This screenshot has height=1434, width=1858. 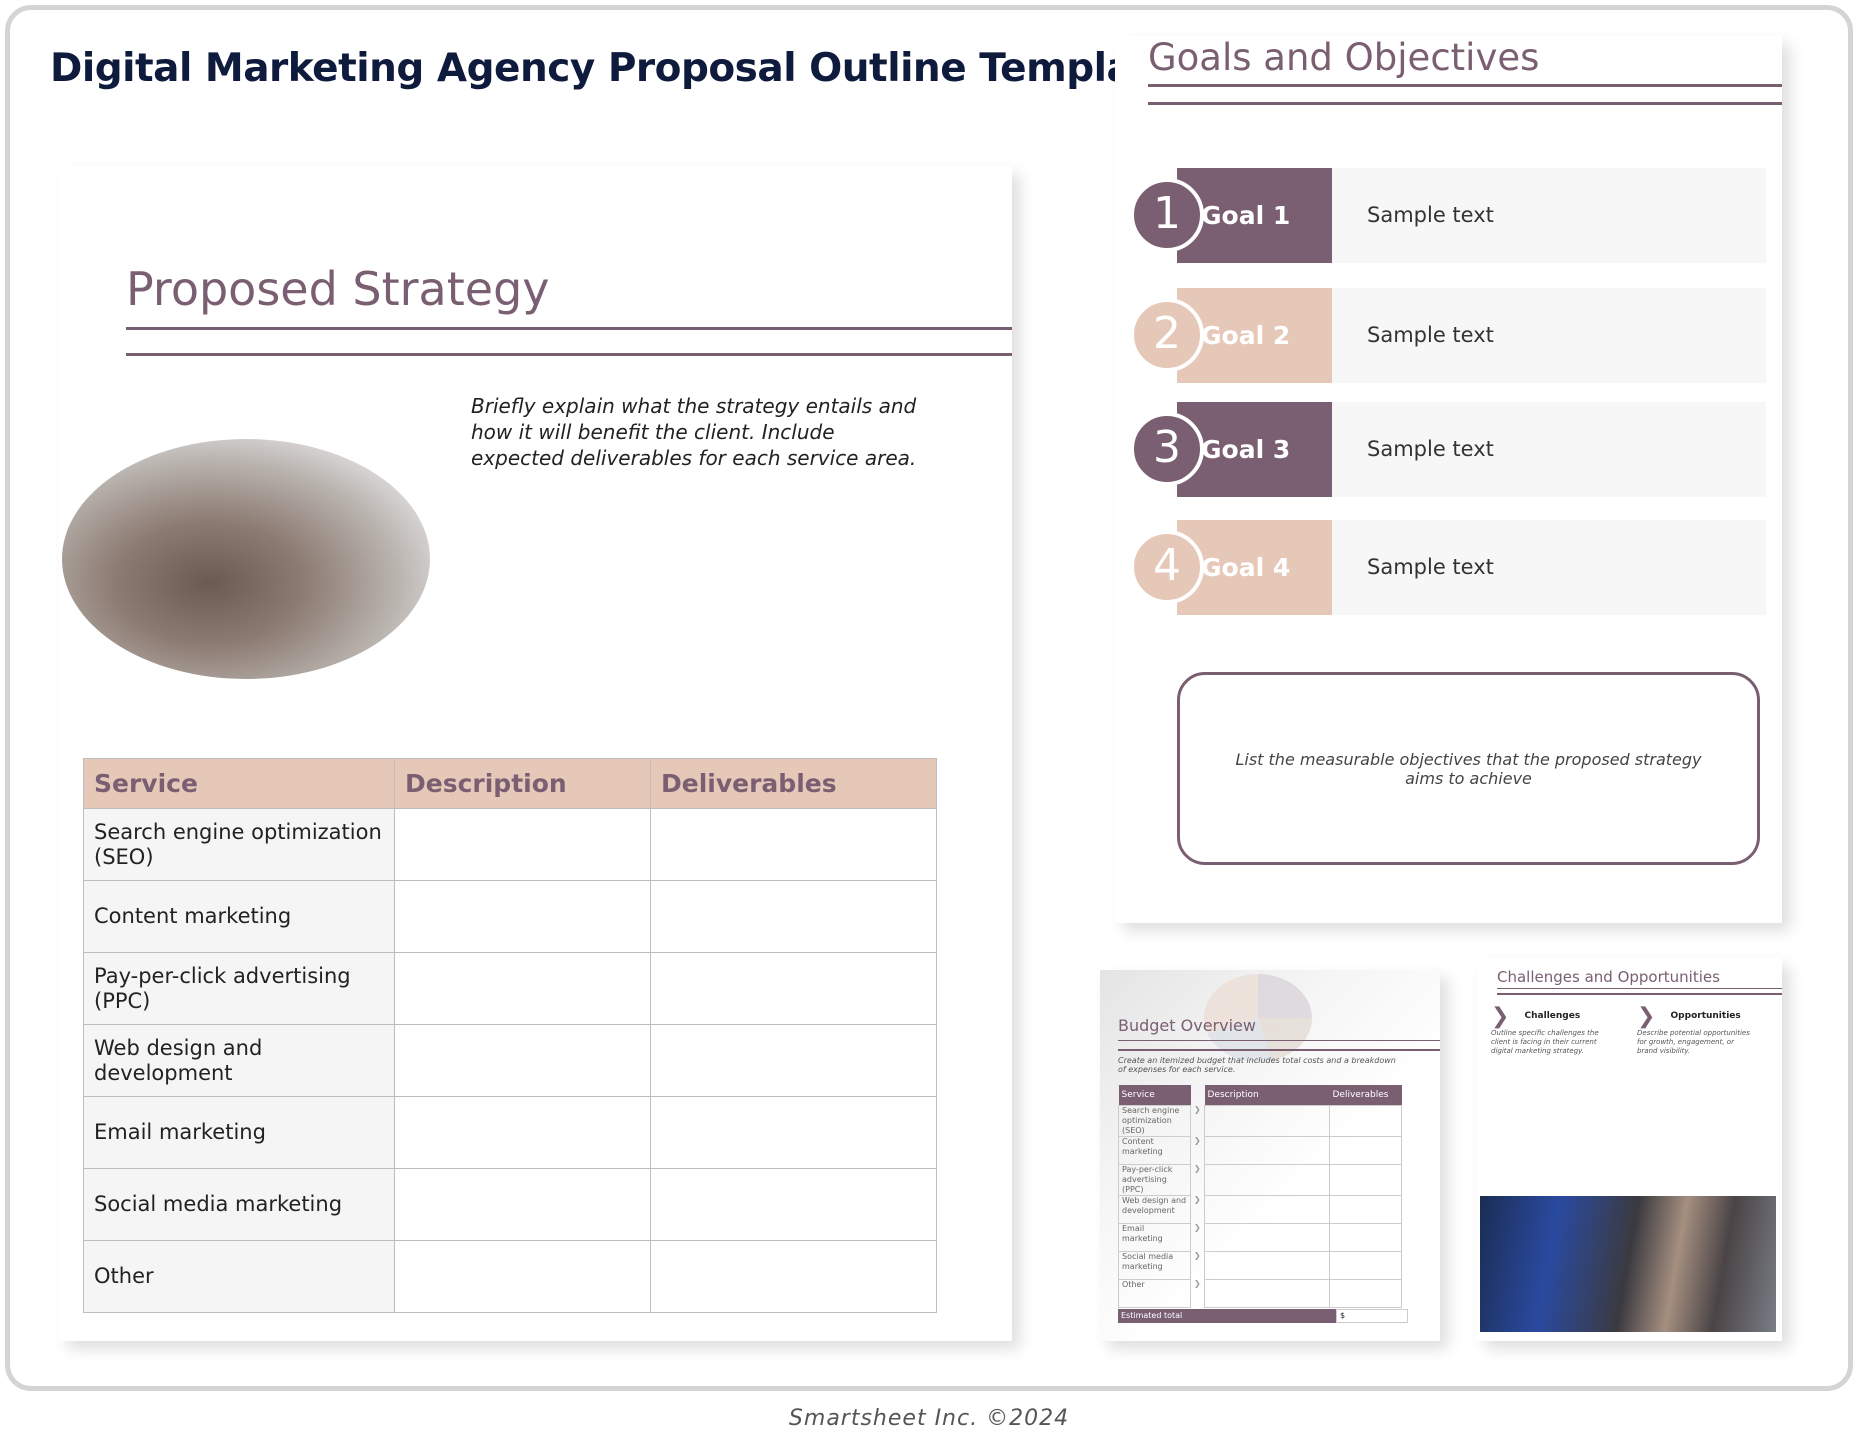 What do you see at coordinates (1260, 1209) in the screenshot?
I see `table-row: Web design and development ❯` at bounding box center [1260, 1209].